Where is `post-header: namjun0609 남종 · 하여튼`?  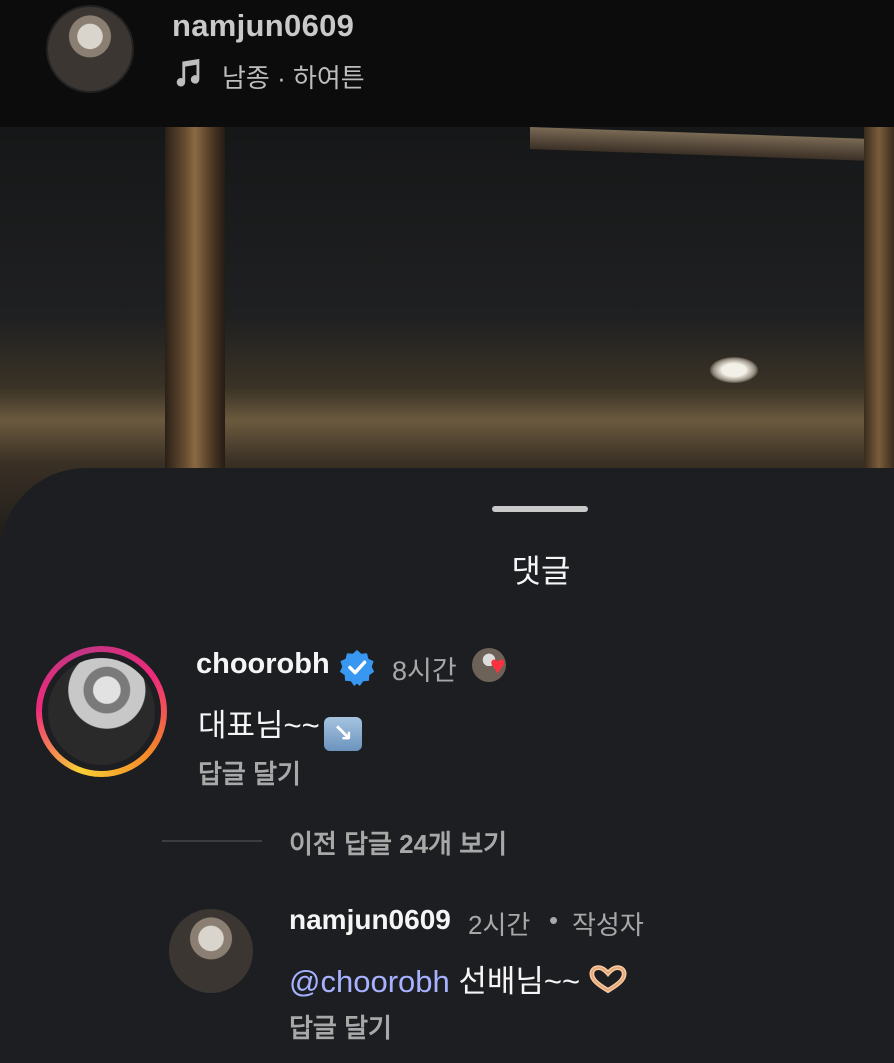
post-header: namjun0609 남종 · 하여튼 is located at coordinates (447, 63).